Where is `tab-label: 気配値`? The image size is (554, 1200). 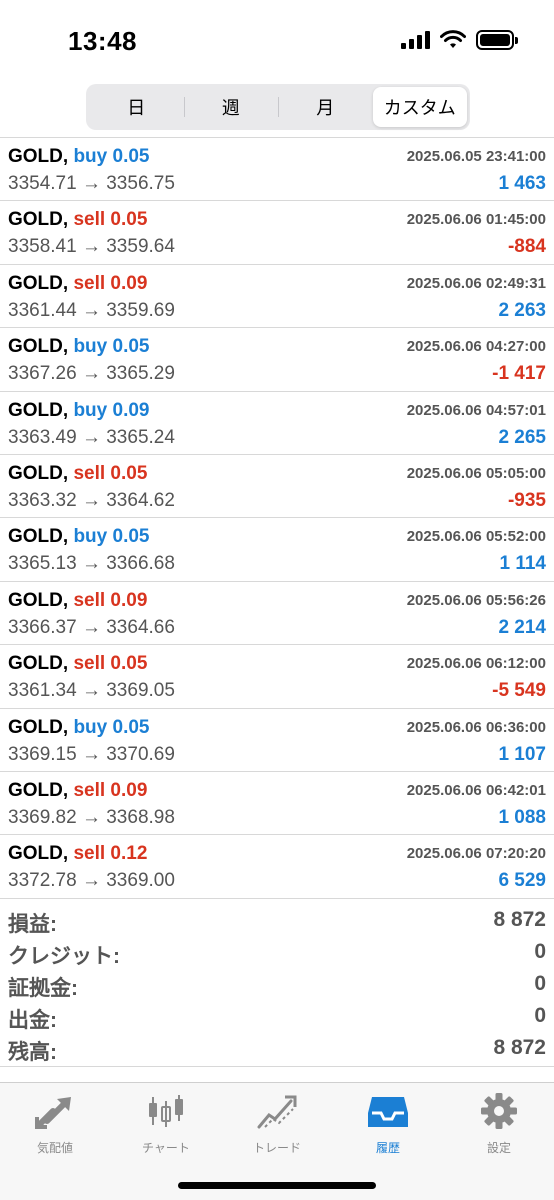
tab-label: 気配値 is located at coordinates (54, 1148).